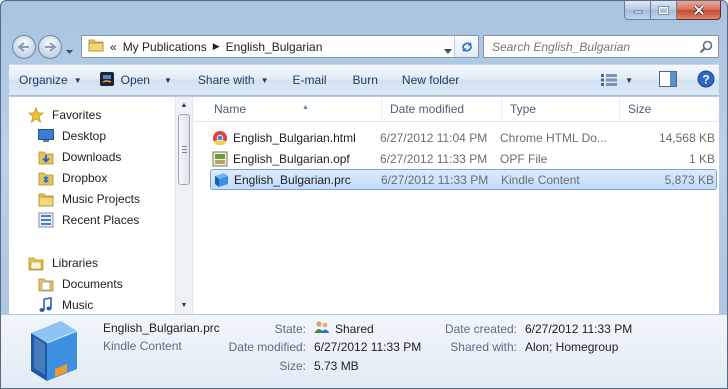 The height and width of the screenshot is (389, 728). Describe the element at coordinates (113, 47) in the screenshot. I see `breadcrumb-overflow: «` at that location.